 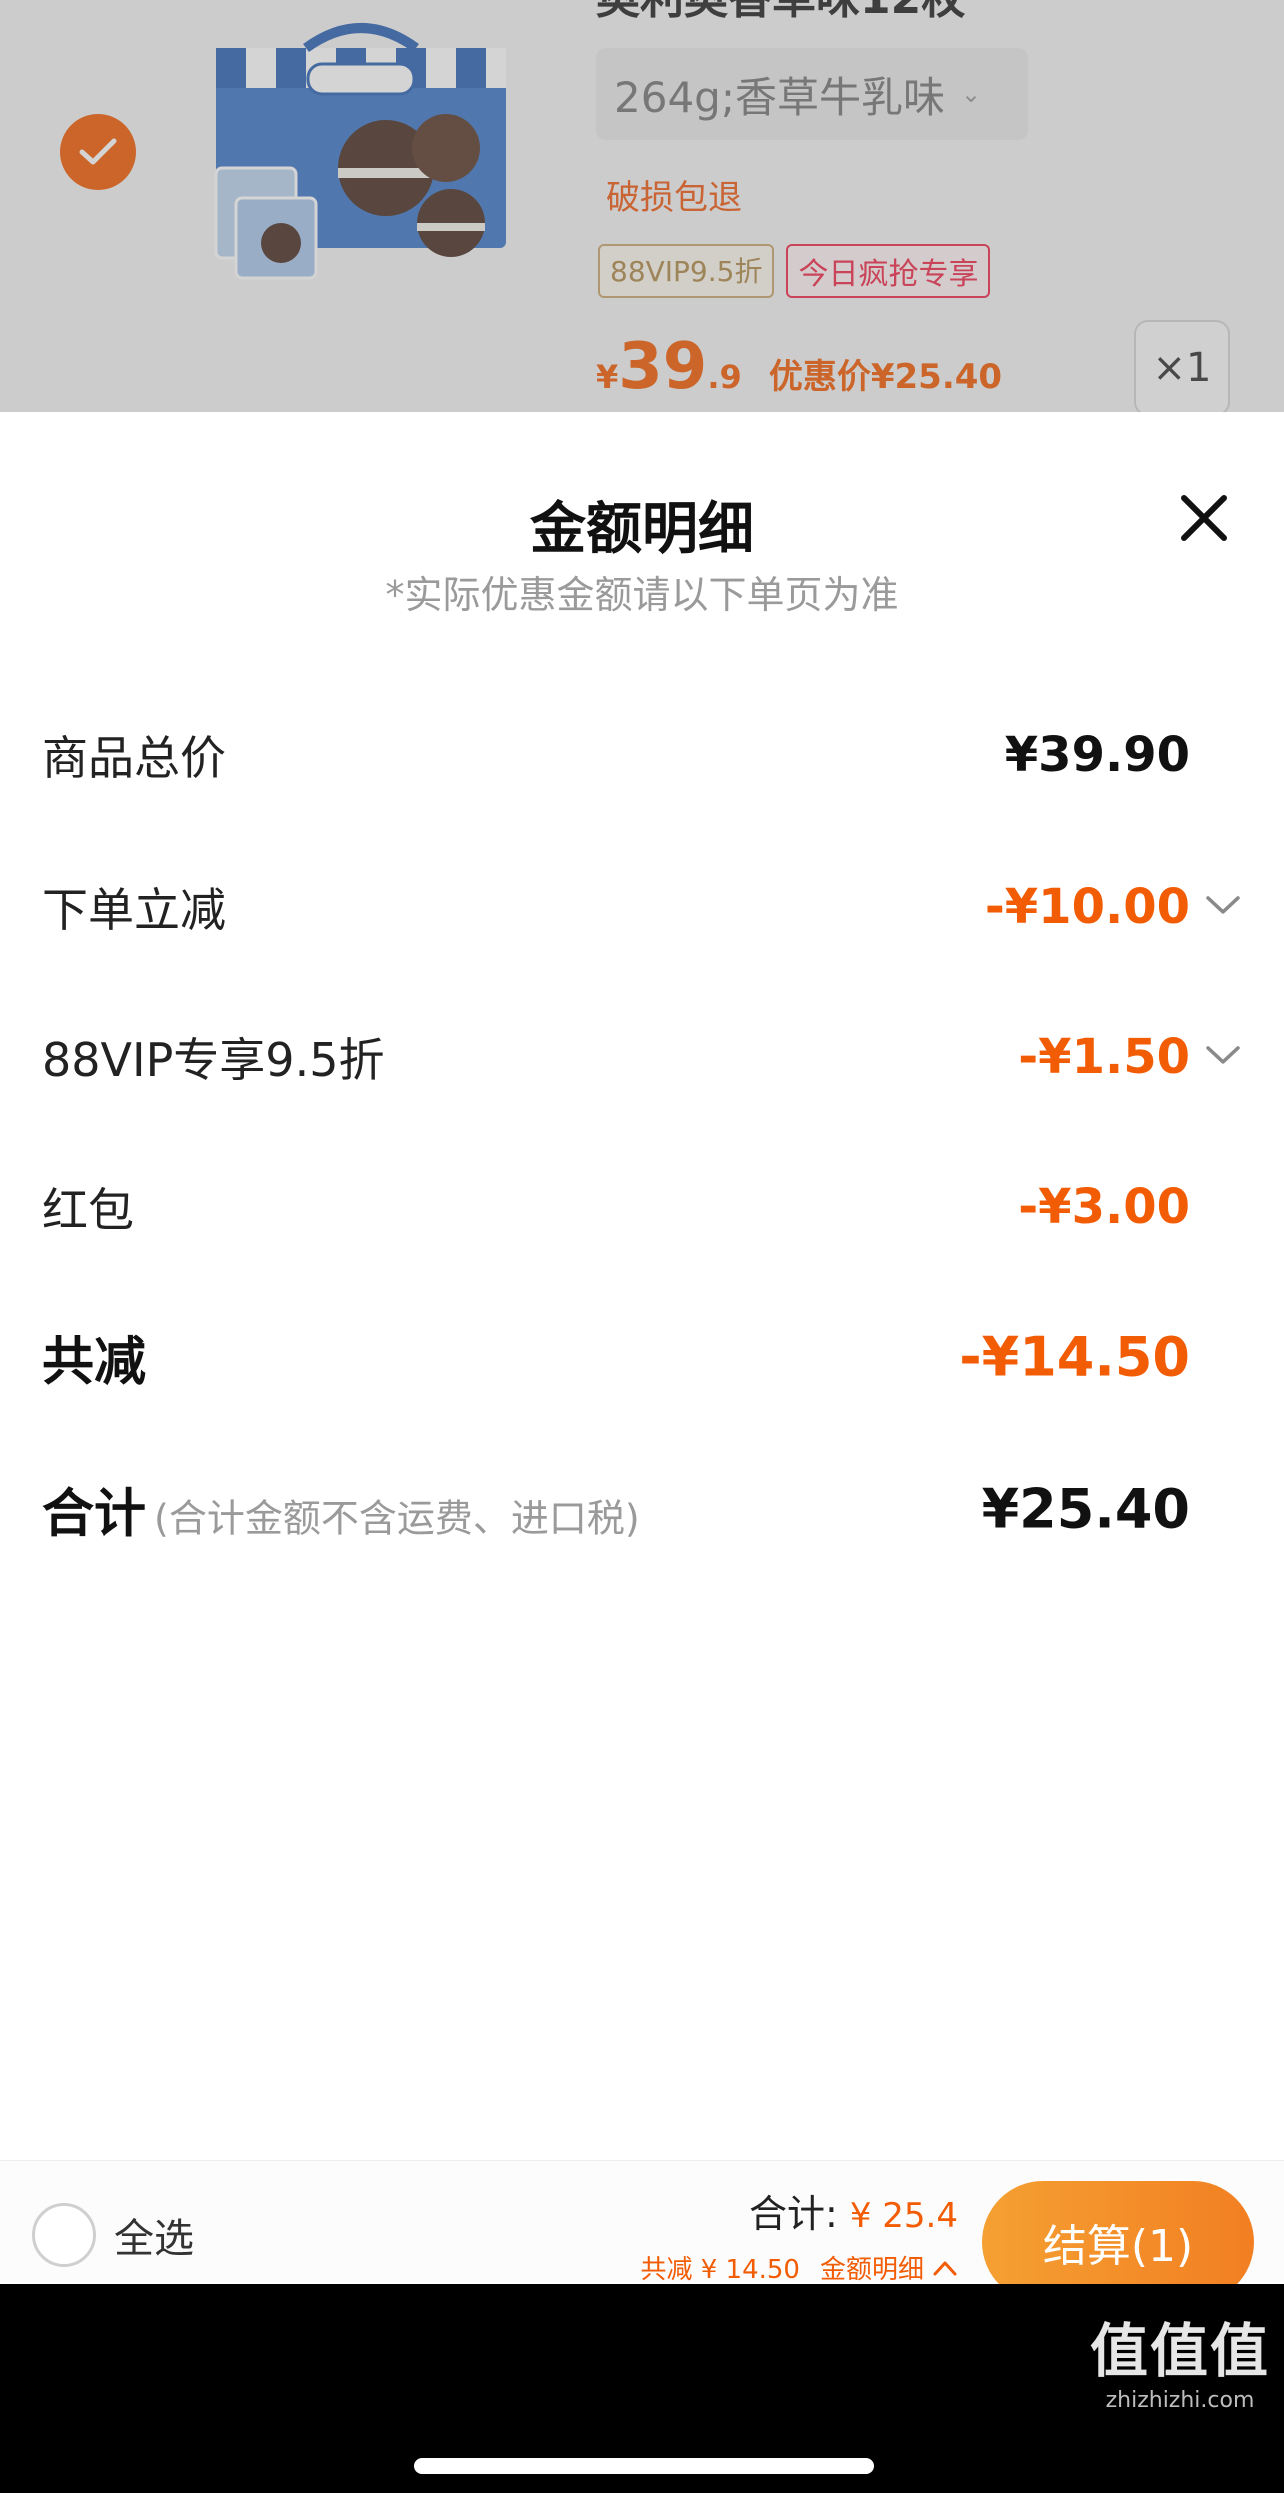 I want to click on row-label: 88VIP专享9.5折, so click(x=213, y=1060).